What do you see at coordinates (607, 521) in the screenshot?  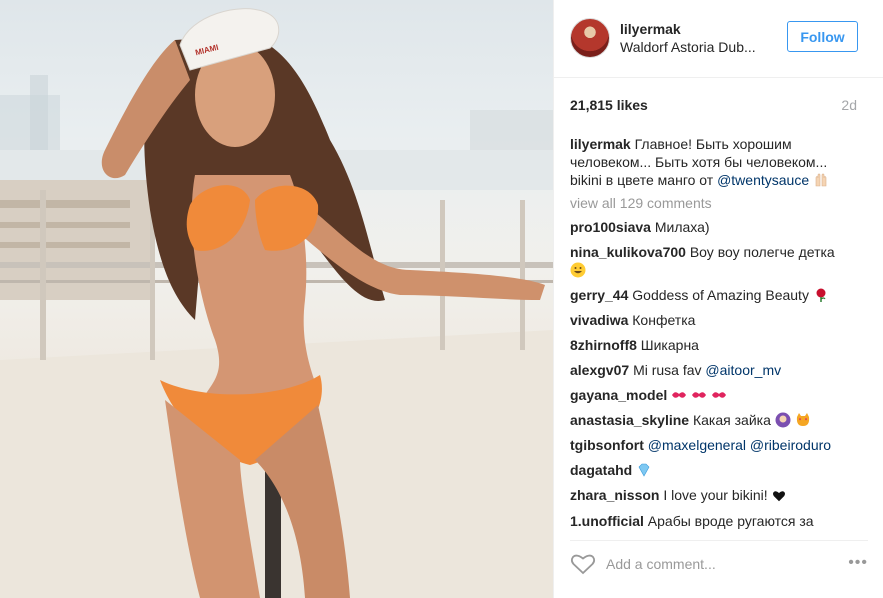 I see `comment-username: 1.unofficial` at bounding box center [607, 521].